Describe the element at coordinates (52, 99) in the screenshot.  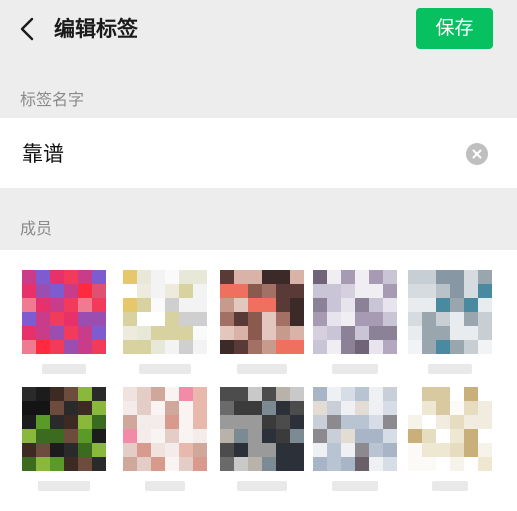
I see `tag-name-section-label: 标签名字` at that location.